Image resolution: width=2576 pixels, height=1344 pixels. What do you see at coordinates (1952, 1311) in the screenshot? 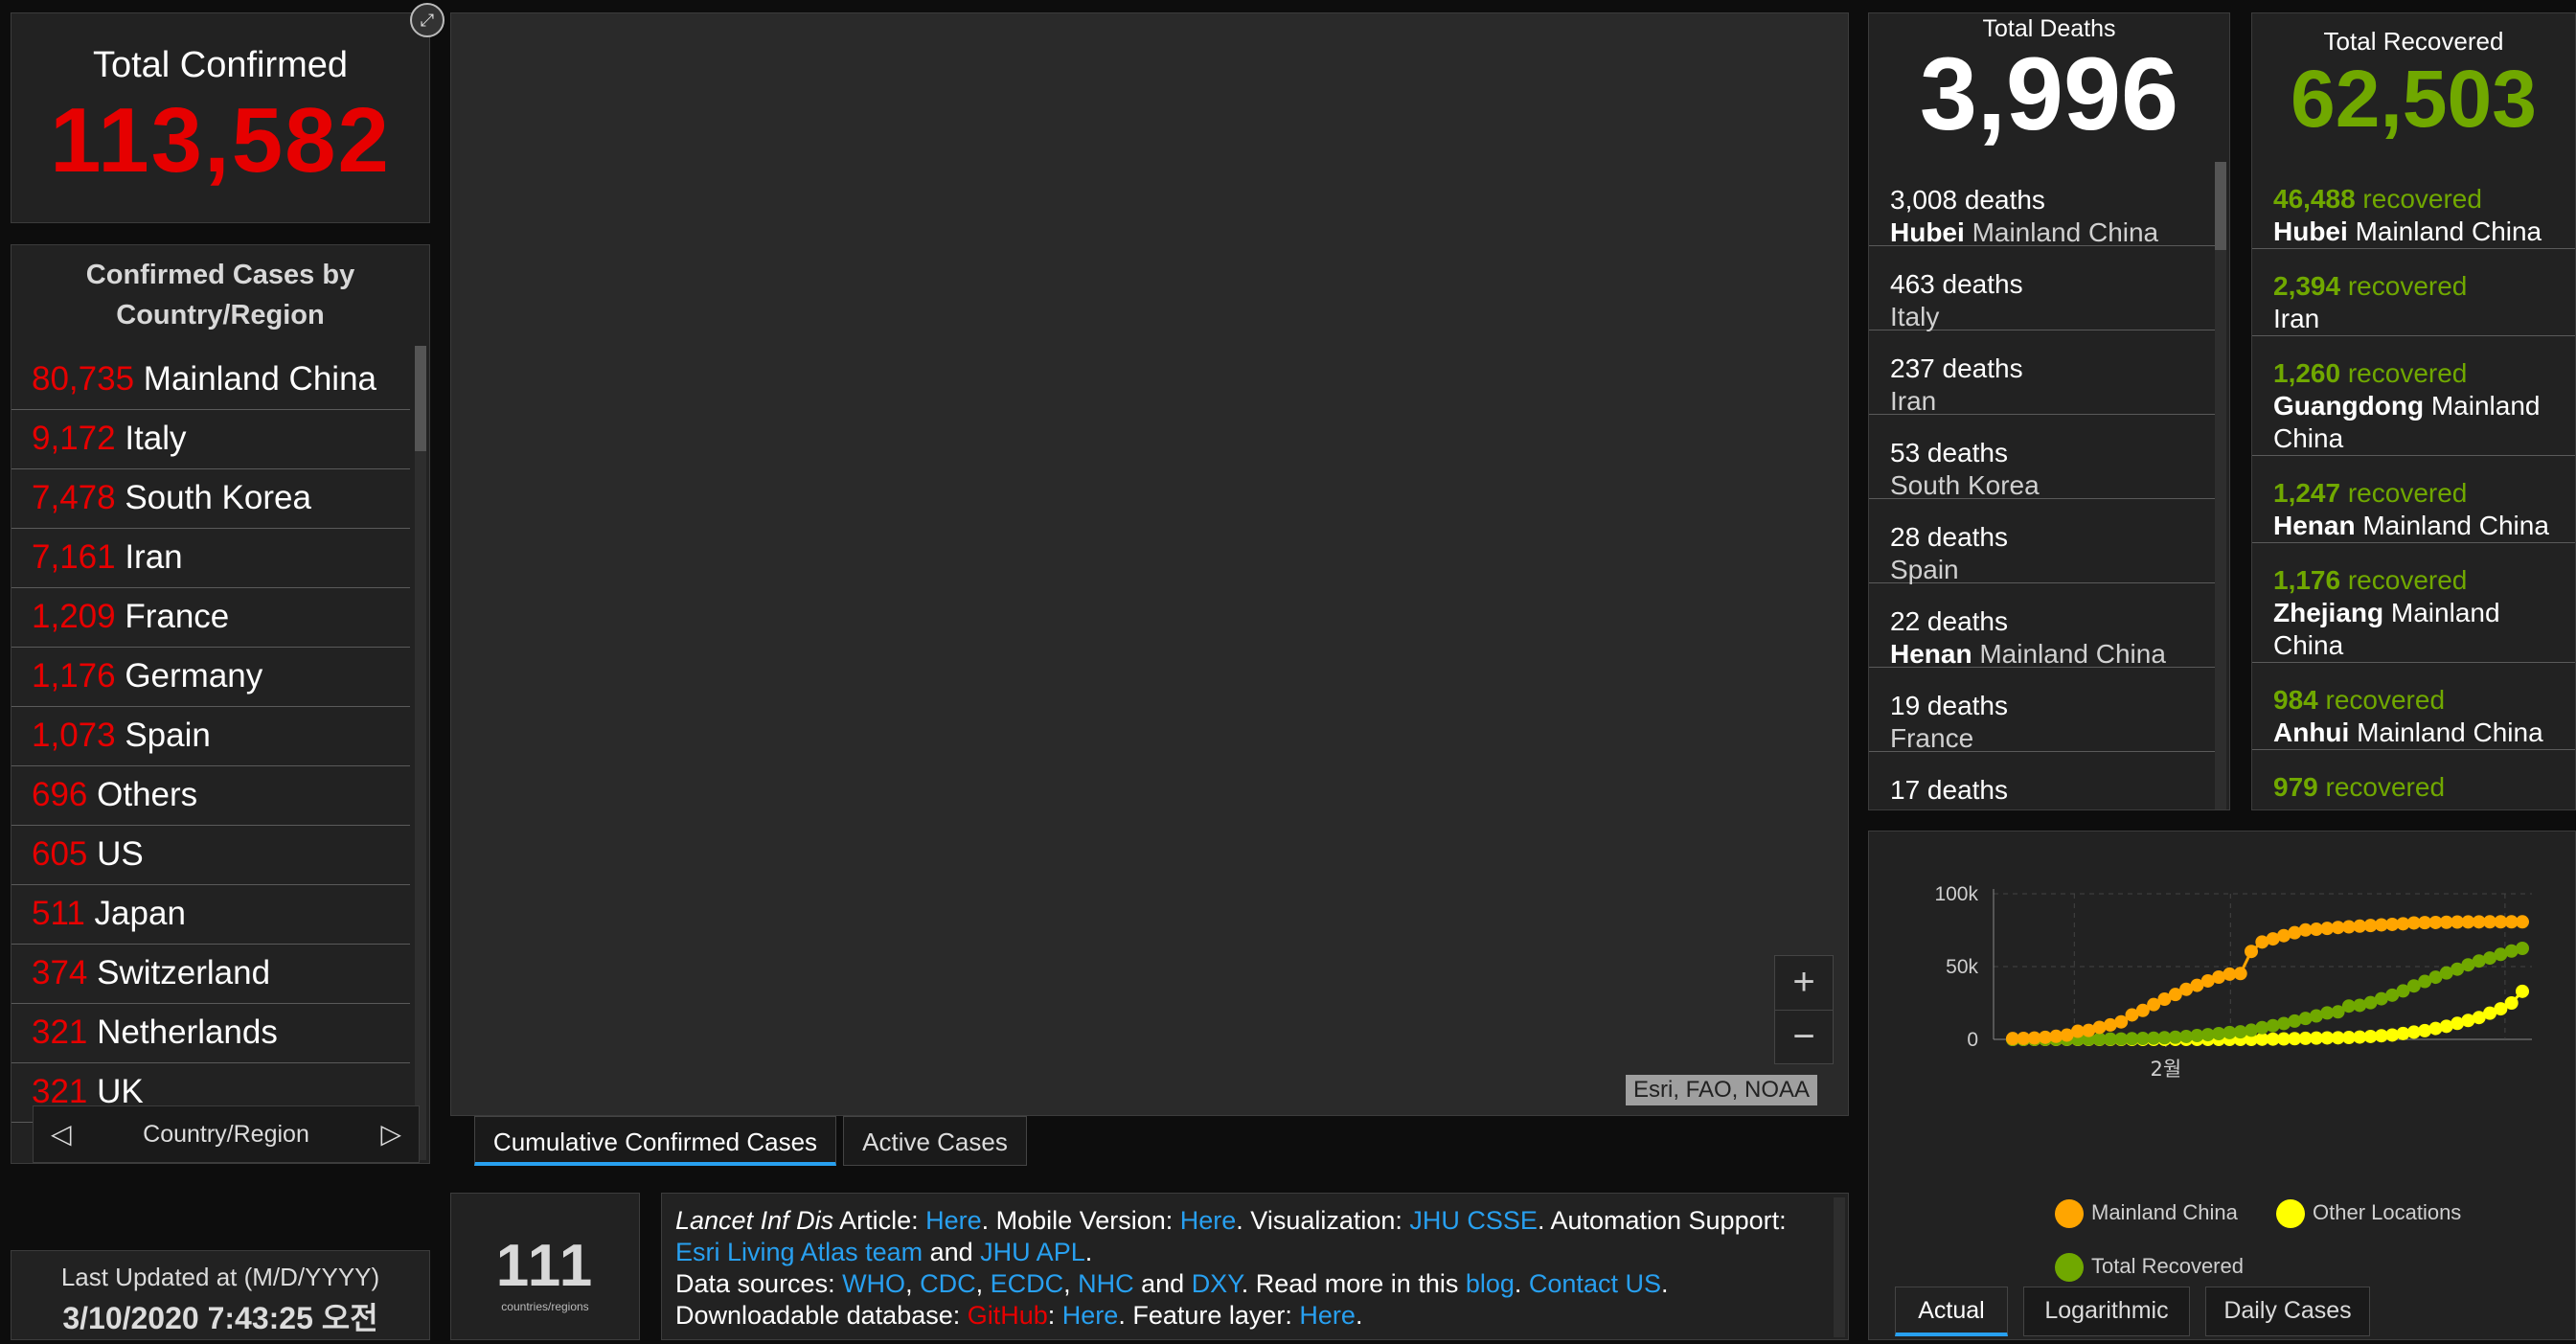
I see `tab-actual: Actual` at bounding box center [1952, 1311].